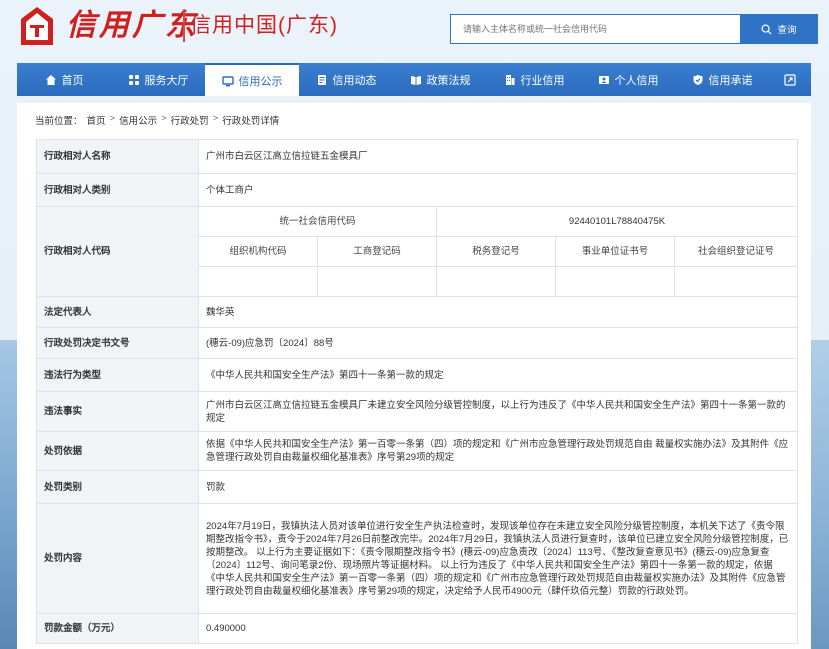 This screenshot has width=829, height=649. Describe the element at coordinates (787, 30) in the screenshot. I see `search-button-label: 查询` at that location.